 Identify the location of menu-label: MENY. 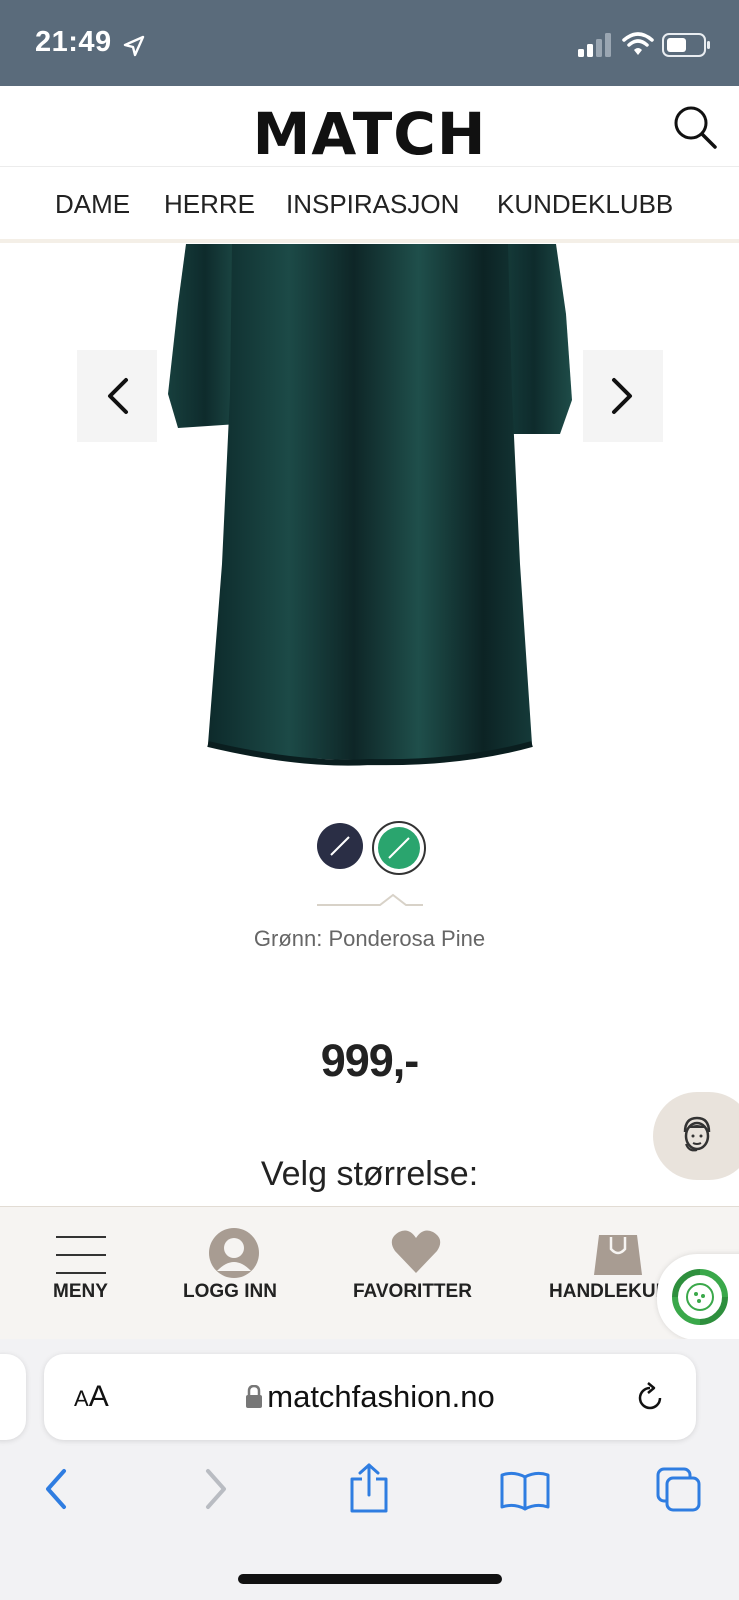
(80, 1291).